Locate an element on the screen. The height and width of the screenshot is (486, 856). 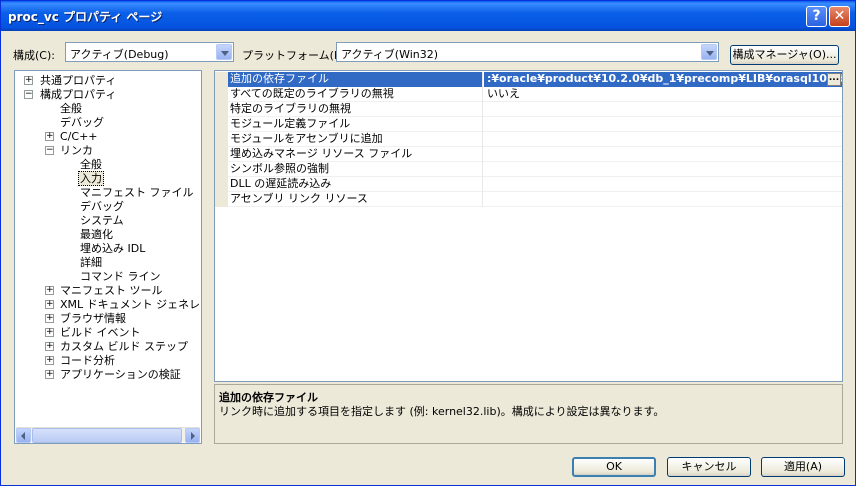
property-name: シンボル参照の強制 is located at coordinates (355, 169).